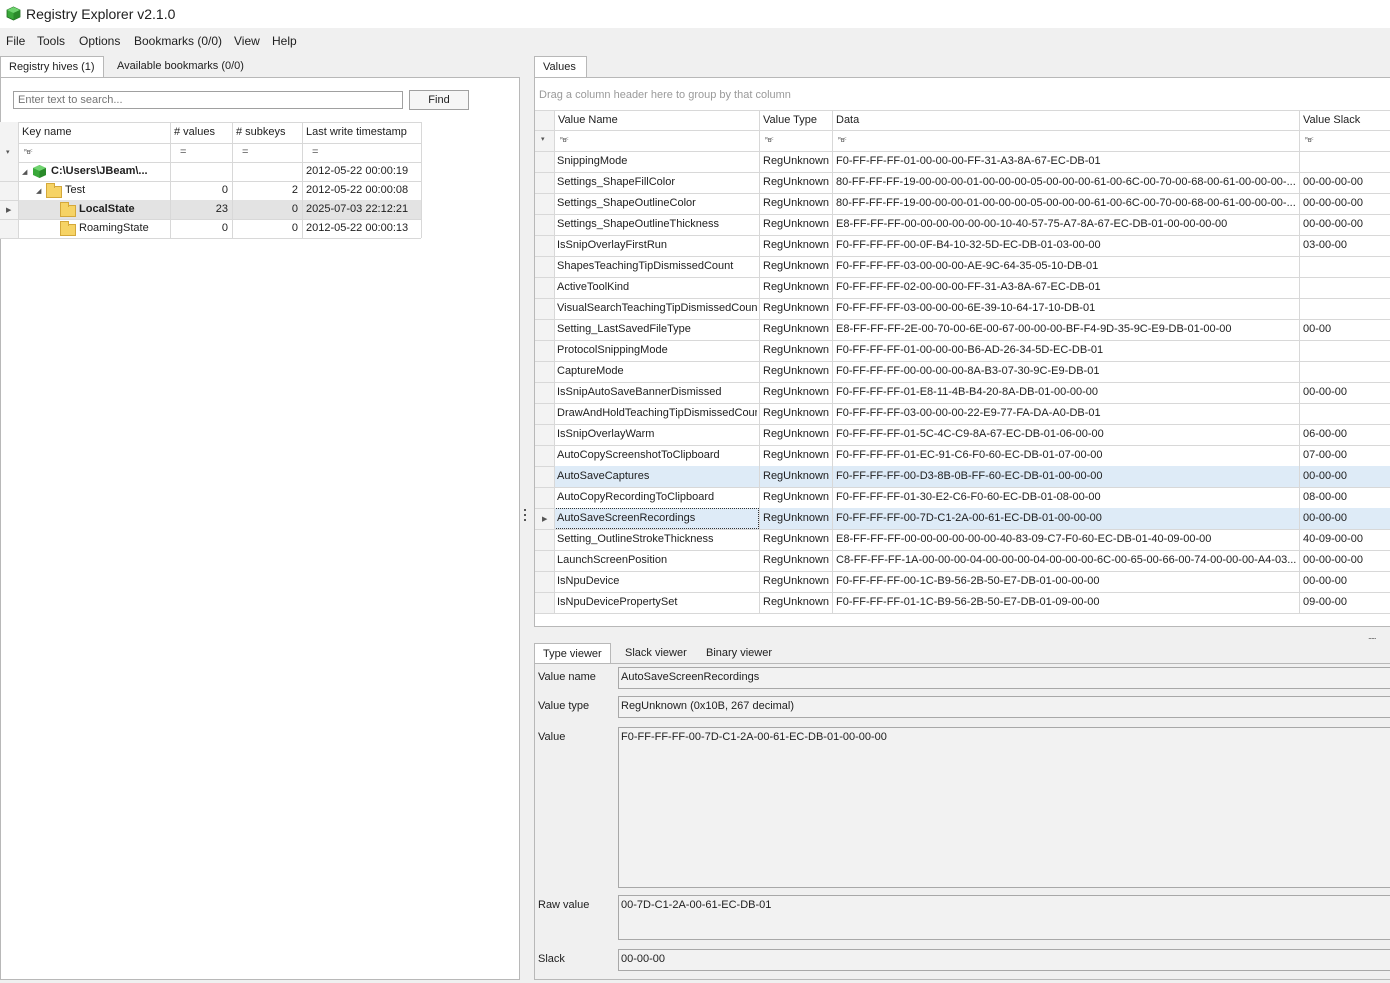  I want to click on header-value-type: Value Type, so click(790, 120).